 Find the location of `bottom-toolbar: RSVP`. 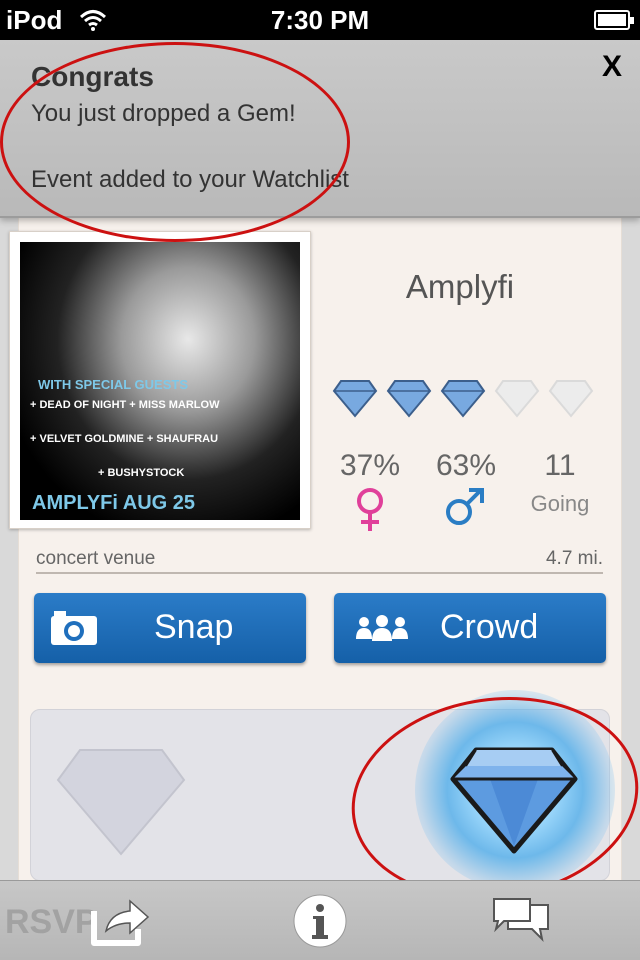

bottom-toolbar: RSVP is located at coordinates (320, 920).